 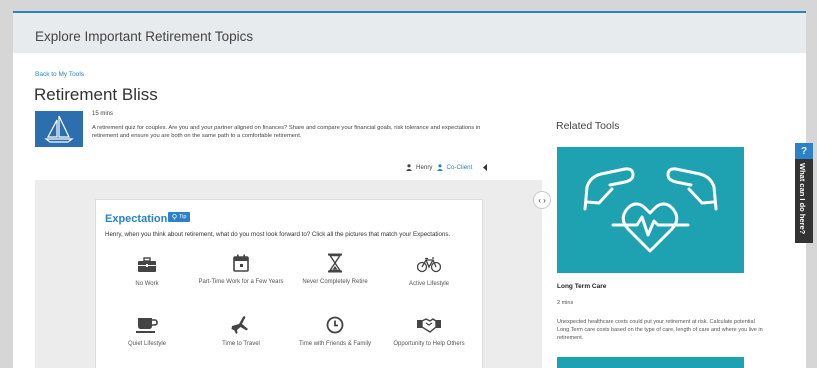 I want to click on chevrons-icon: ‹ ›, so click(x=542, y=200).